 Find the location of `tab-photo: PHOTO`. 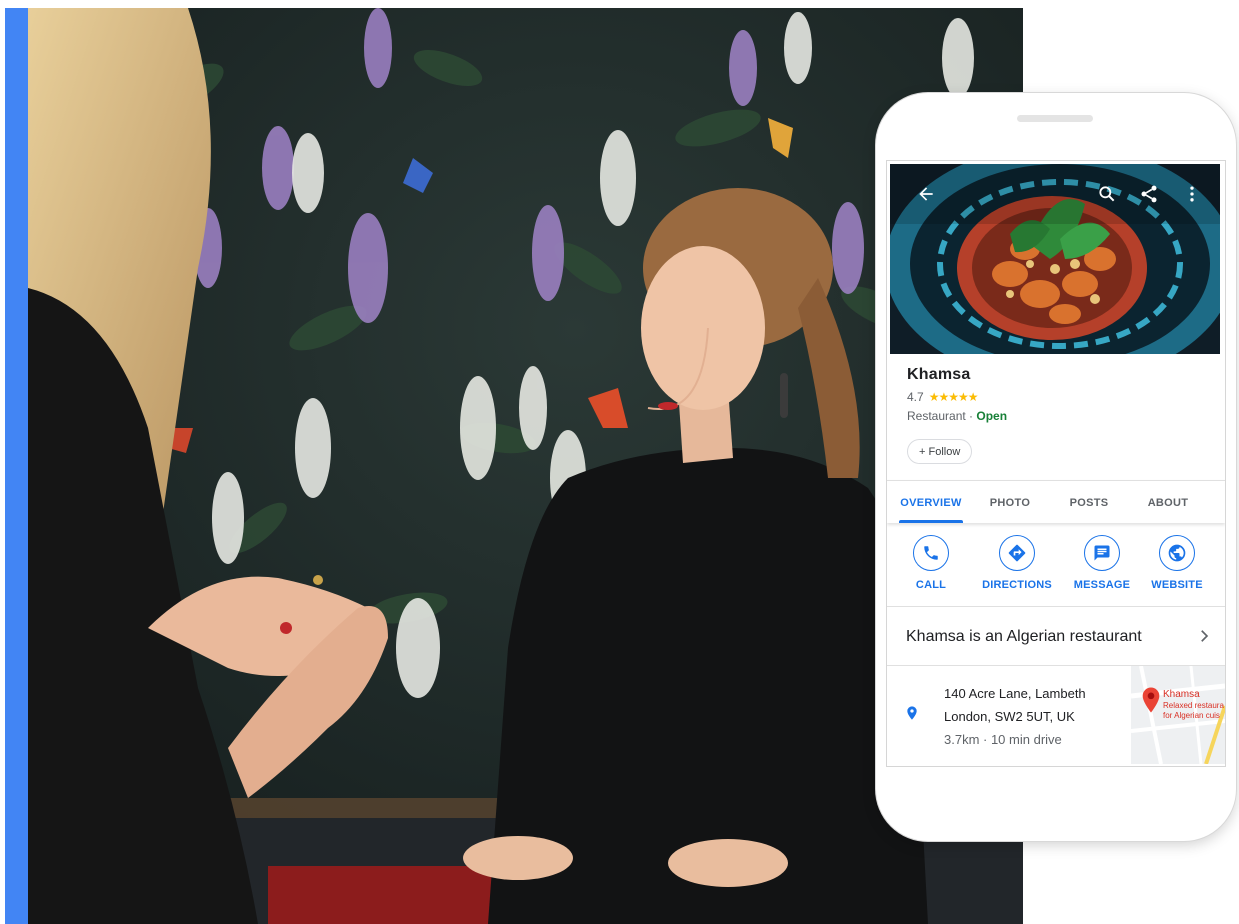

tab-photo: PHOTO is located at coordinates (1010, 502).